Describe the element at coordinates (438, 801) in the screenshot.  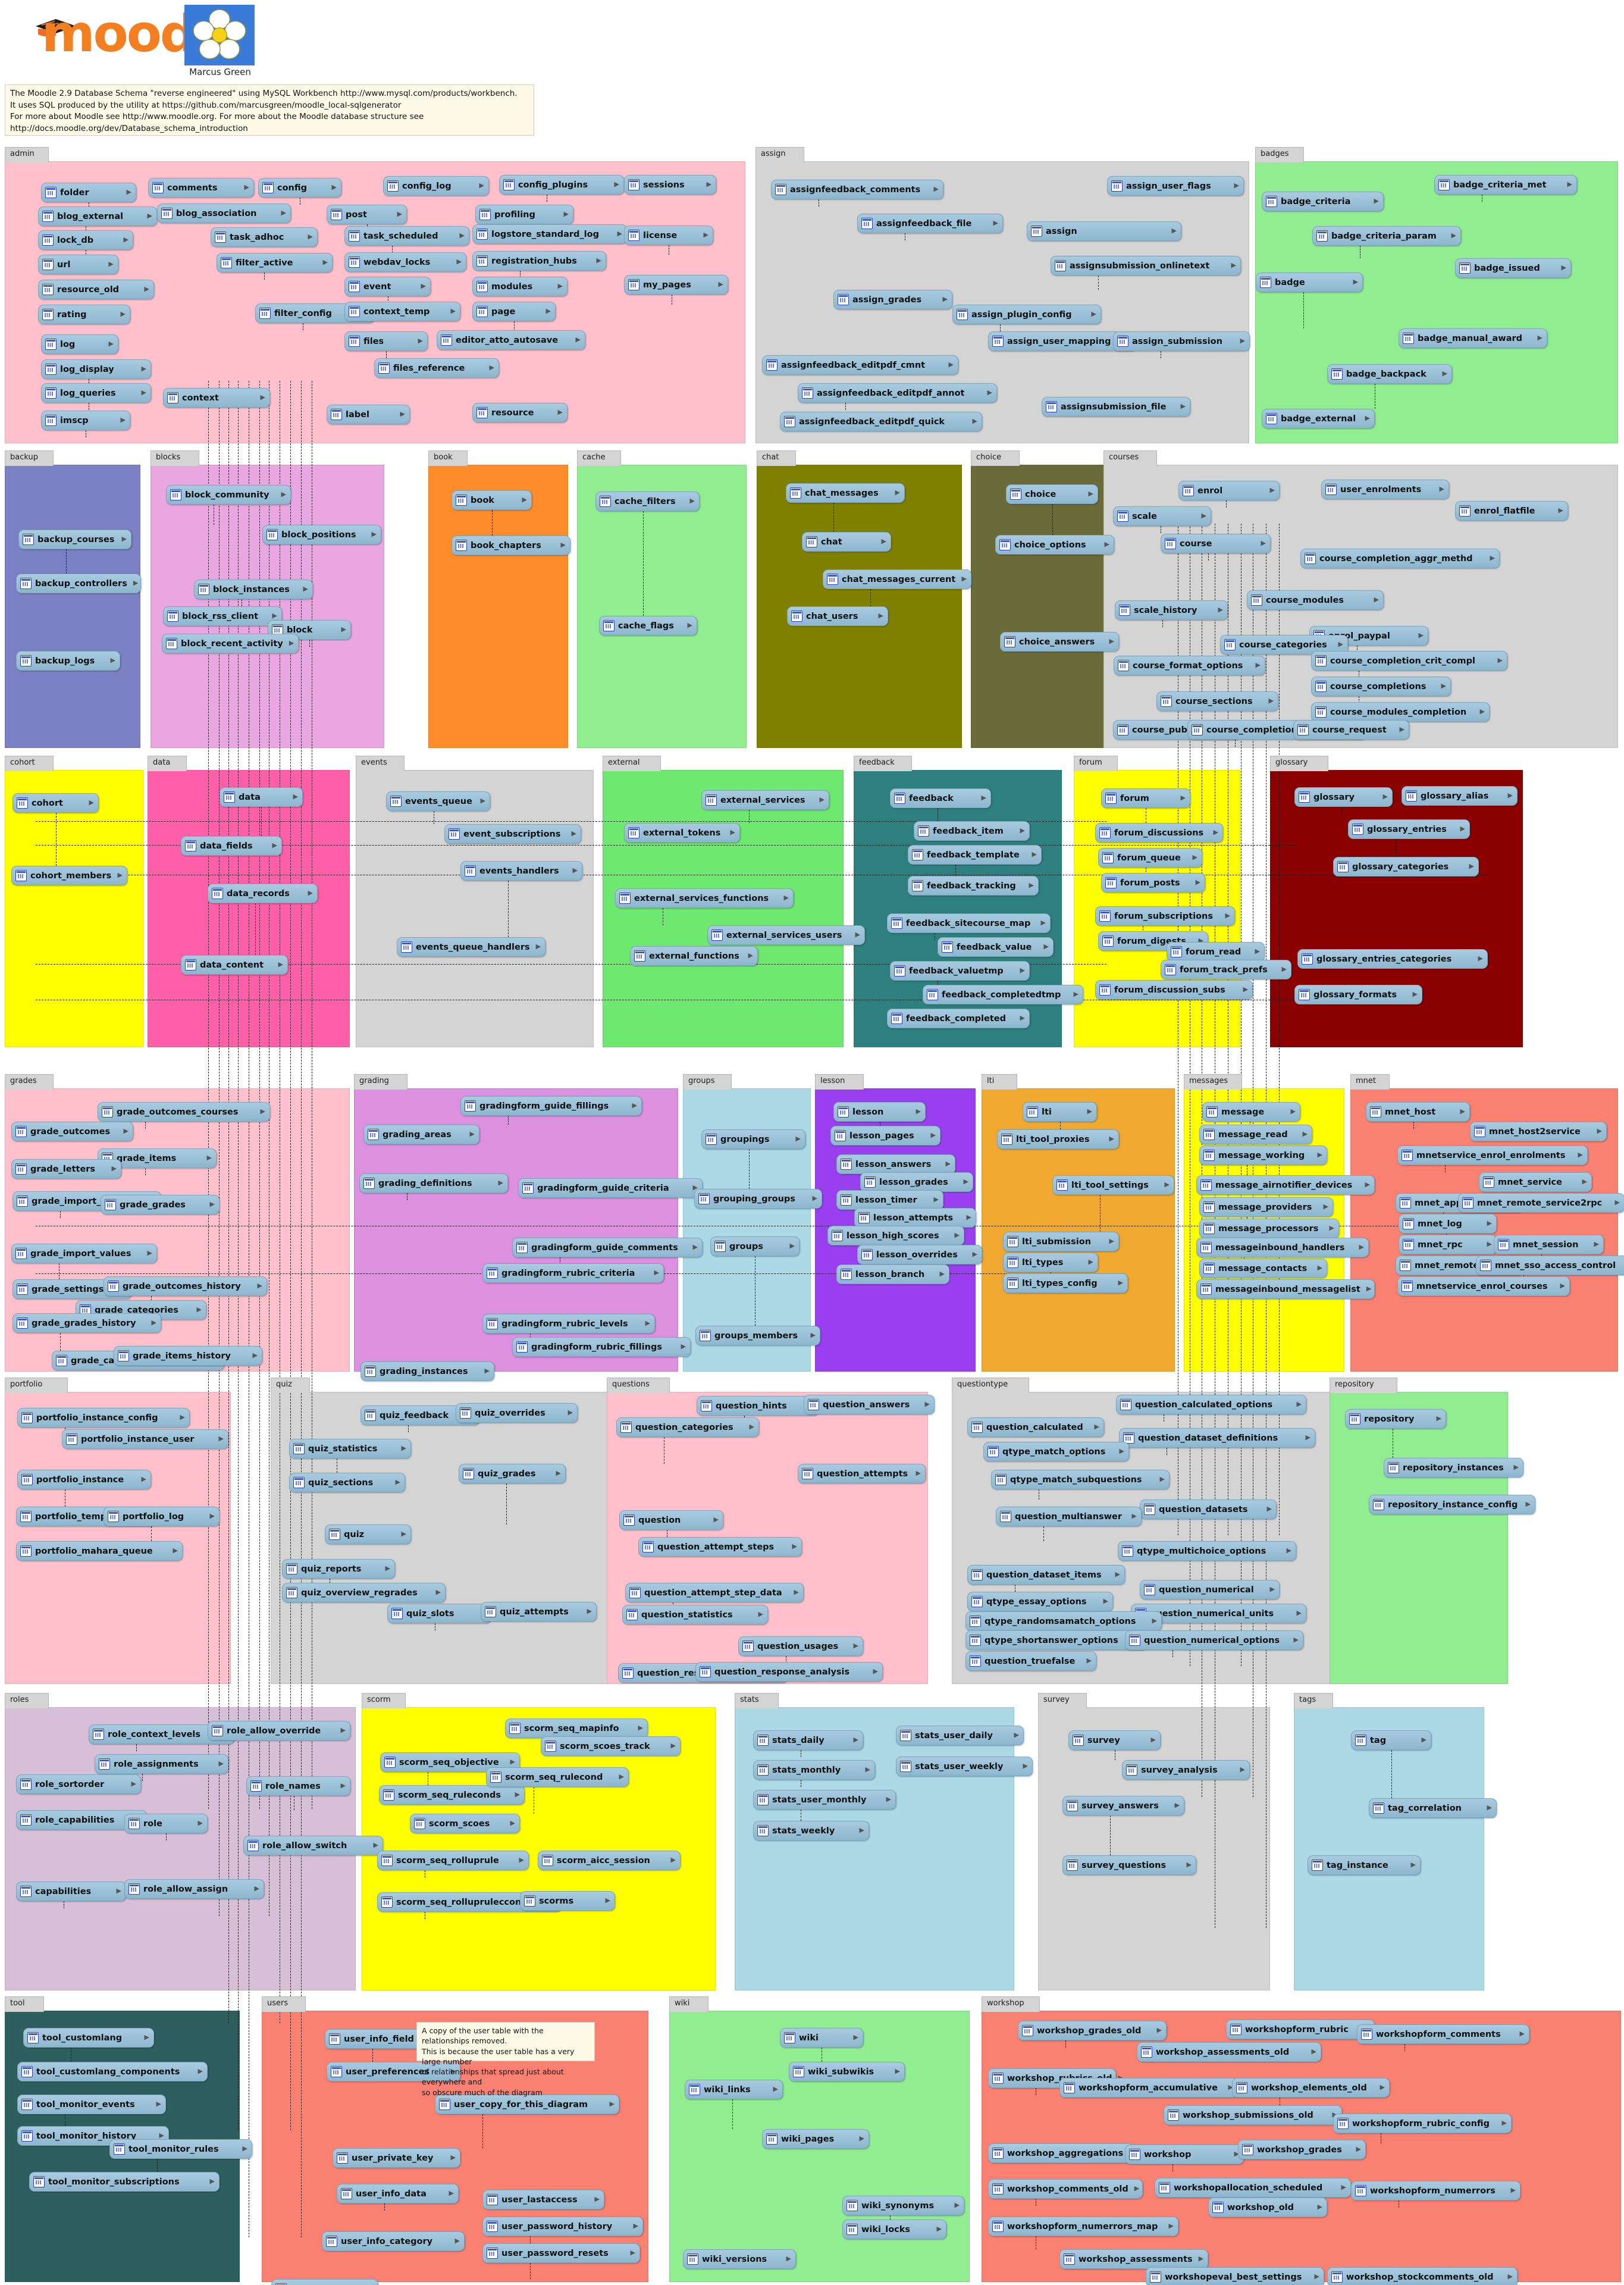
I see `table-node-events_queue: events_queue ▶` at that location.